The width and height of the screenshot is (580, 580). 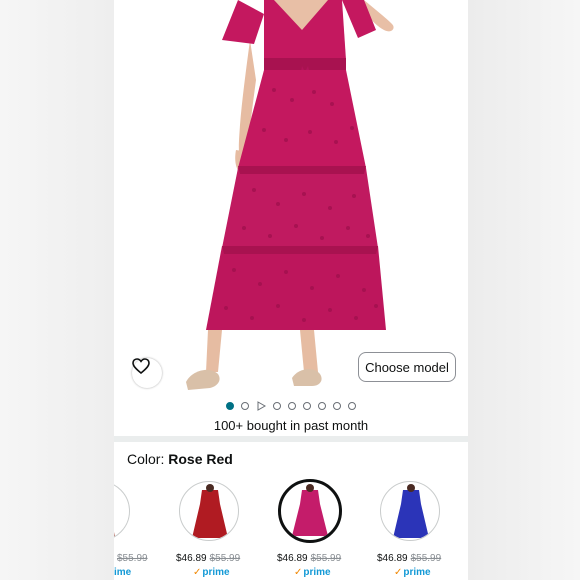 I want to click on heart-icon, so click(x=141, y=366).